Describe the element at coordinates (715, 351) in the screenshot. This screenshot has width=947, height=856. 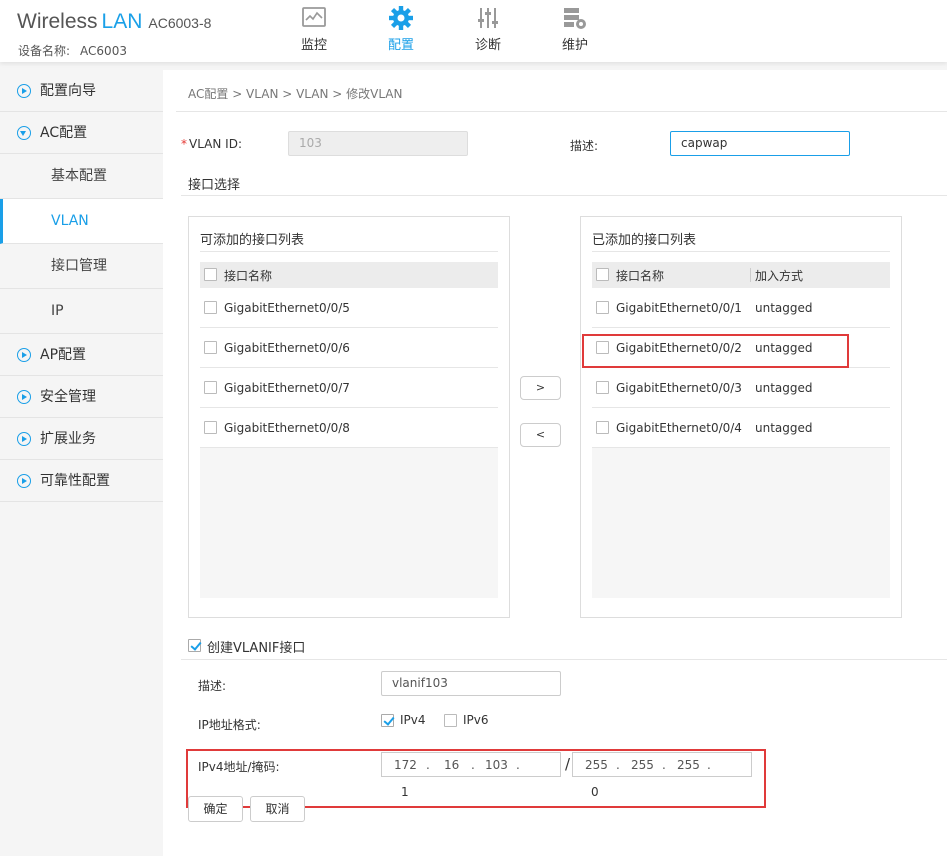
I see `highlight-box` at that location.